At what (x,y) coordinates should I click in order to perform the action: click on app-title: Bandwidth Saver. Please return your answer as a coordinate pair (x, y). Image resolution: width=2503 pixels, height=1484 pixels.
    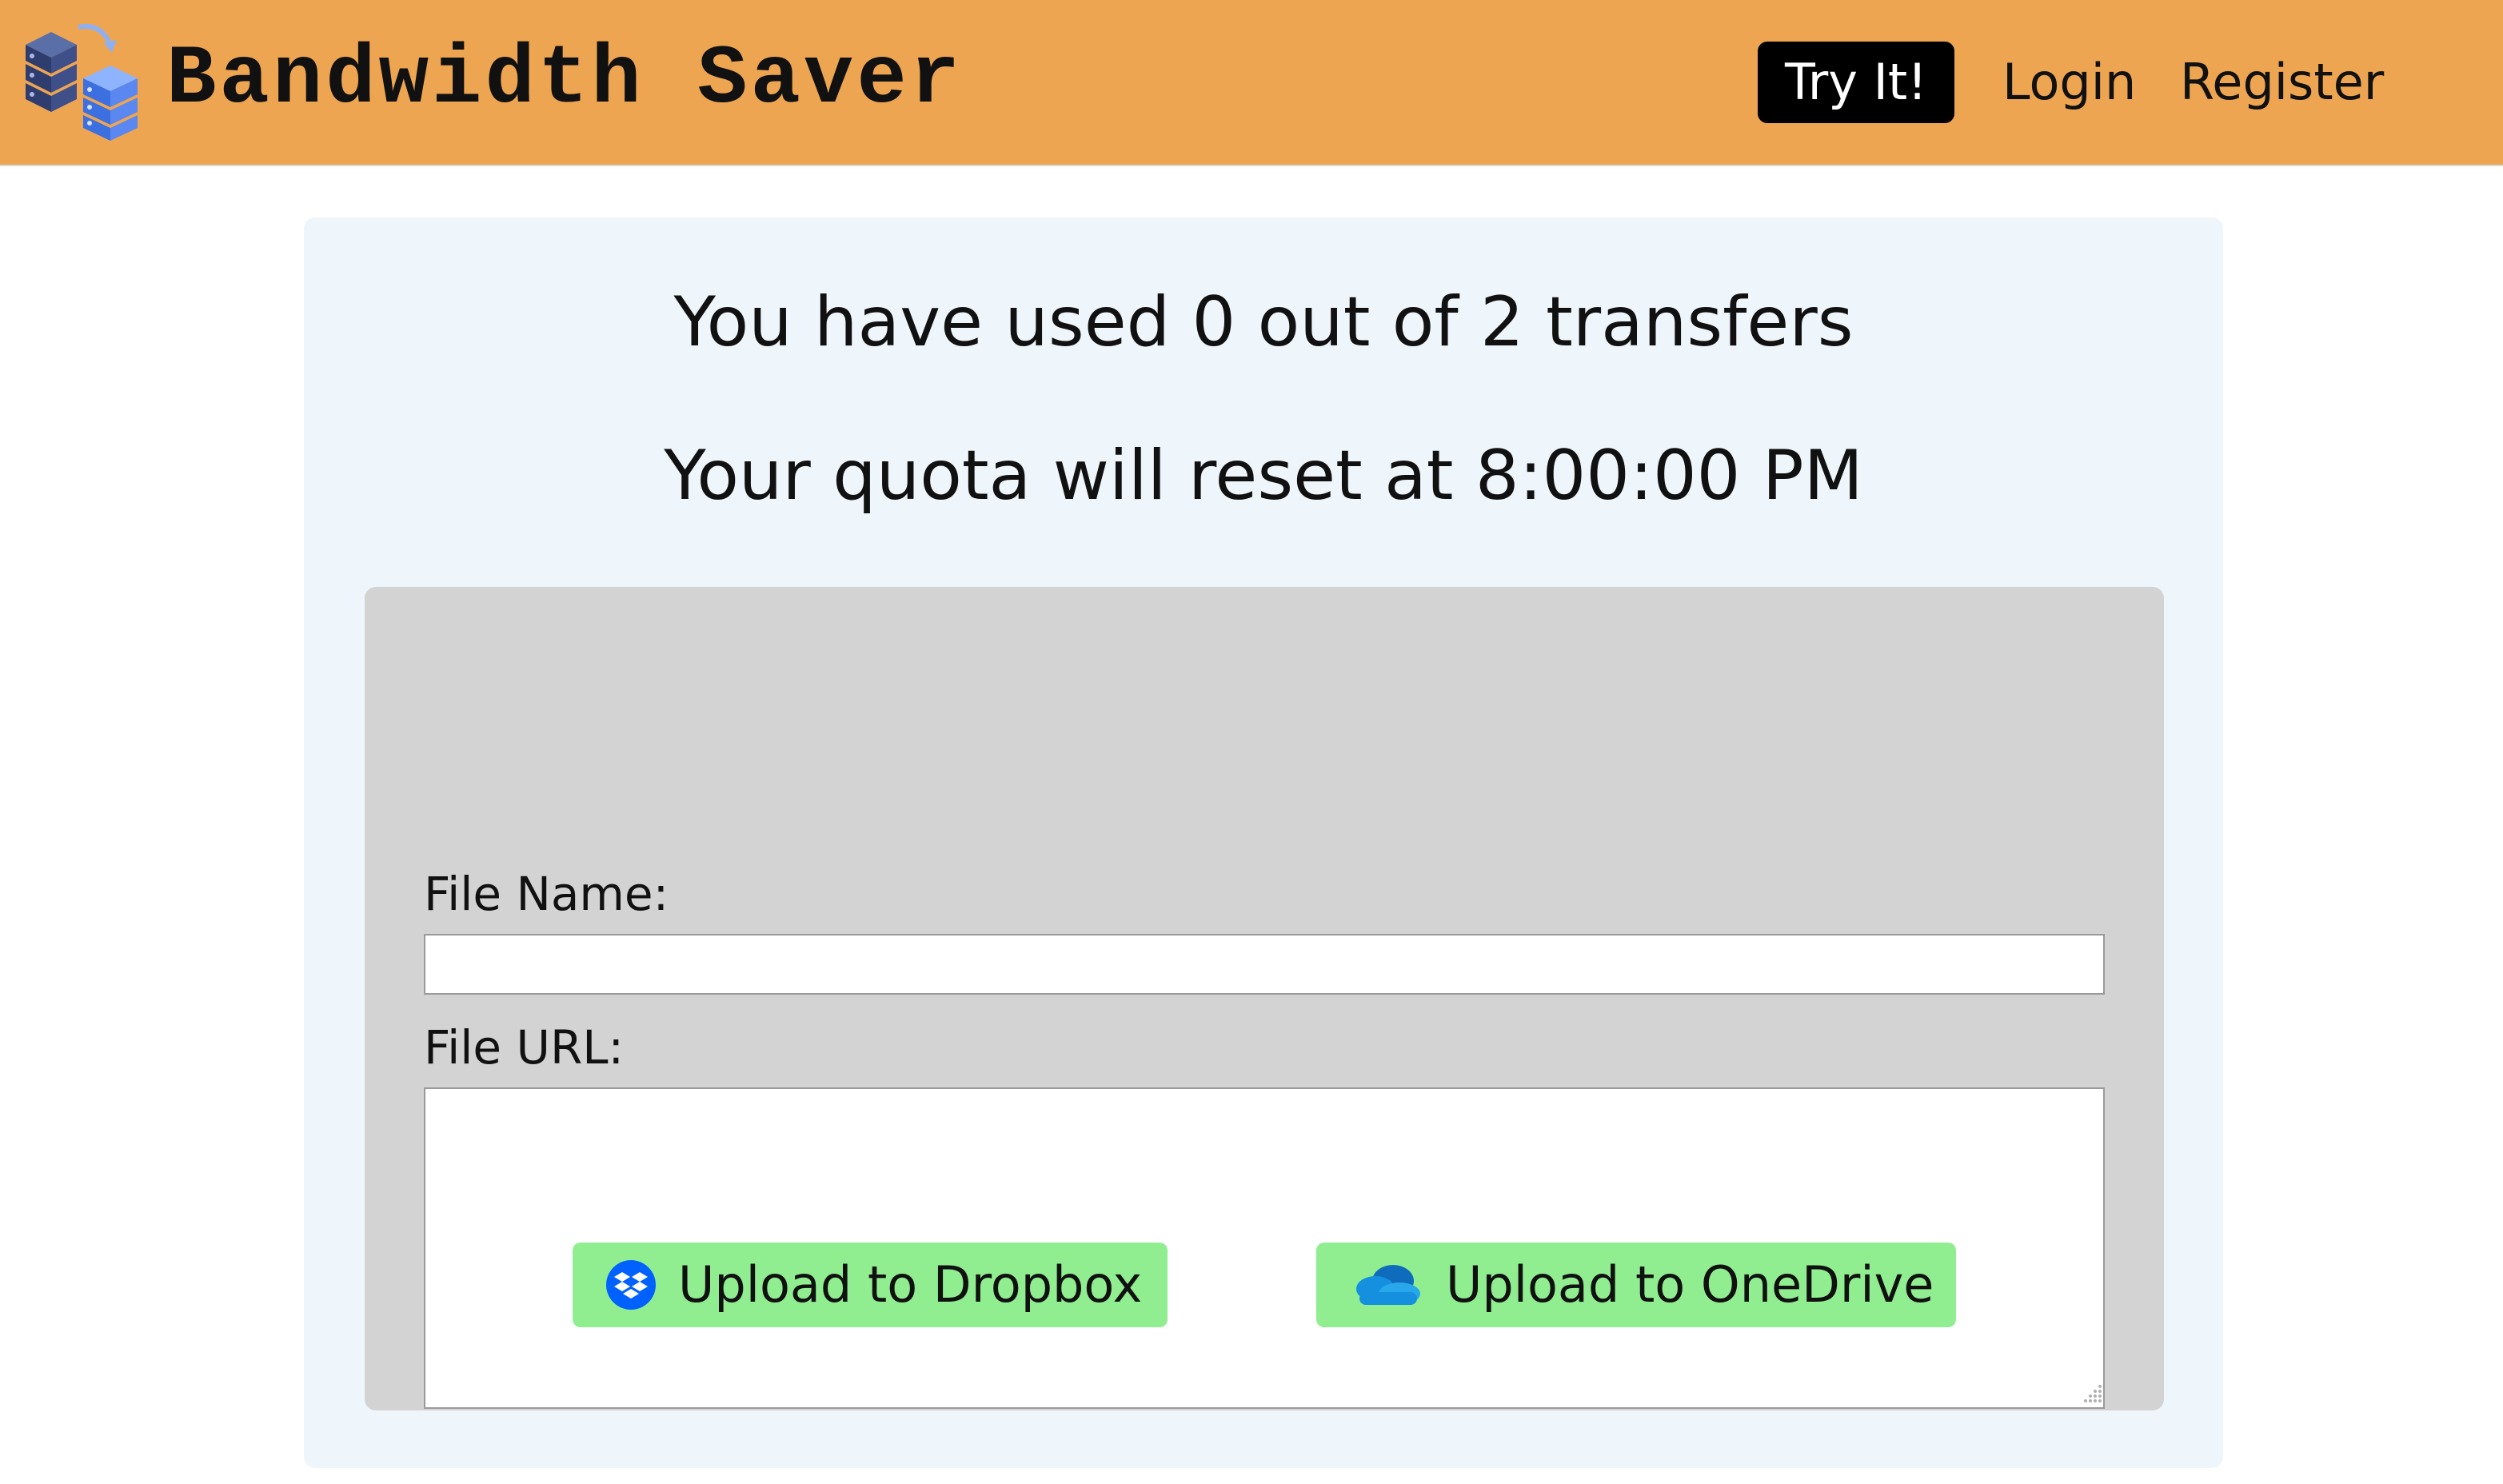
    Looking at the image, I should click on (565, 80).